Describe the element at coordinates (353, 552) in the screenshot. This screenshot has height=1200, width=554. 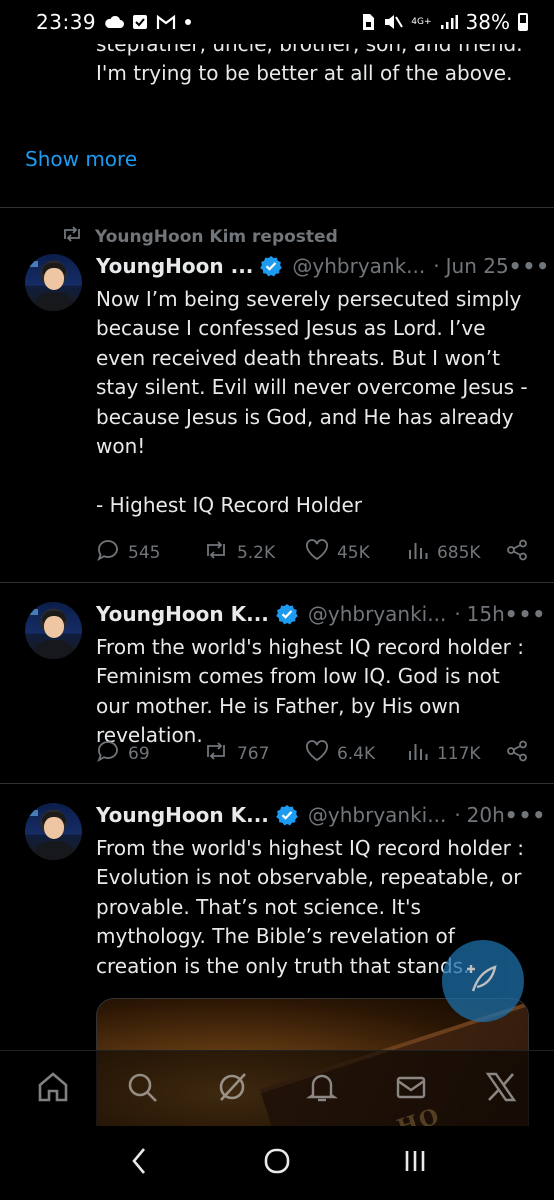
I see `like-count: 45K` at that location.